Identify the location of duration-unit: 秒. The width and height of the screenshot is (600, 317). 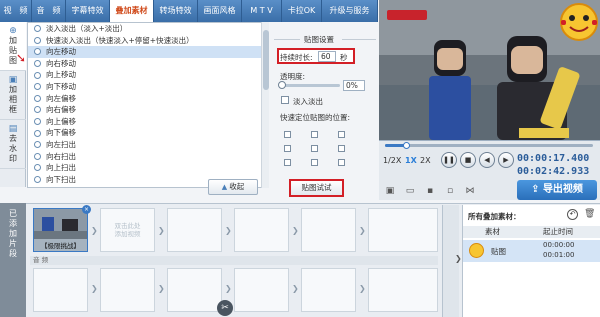
(344, 57).